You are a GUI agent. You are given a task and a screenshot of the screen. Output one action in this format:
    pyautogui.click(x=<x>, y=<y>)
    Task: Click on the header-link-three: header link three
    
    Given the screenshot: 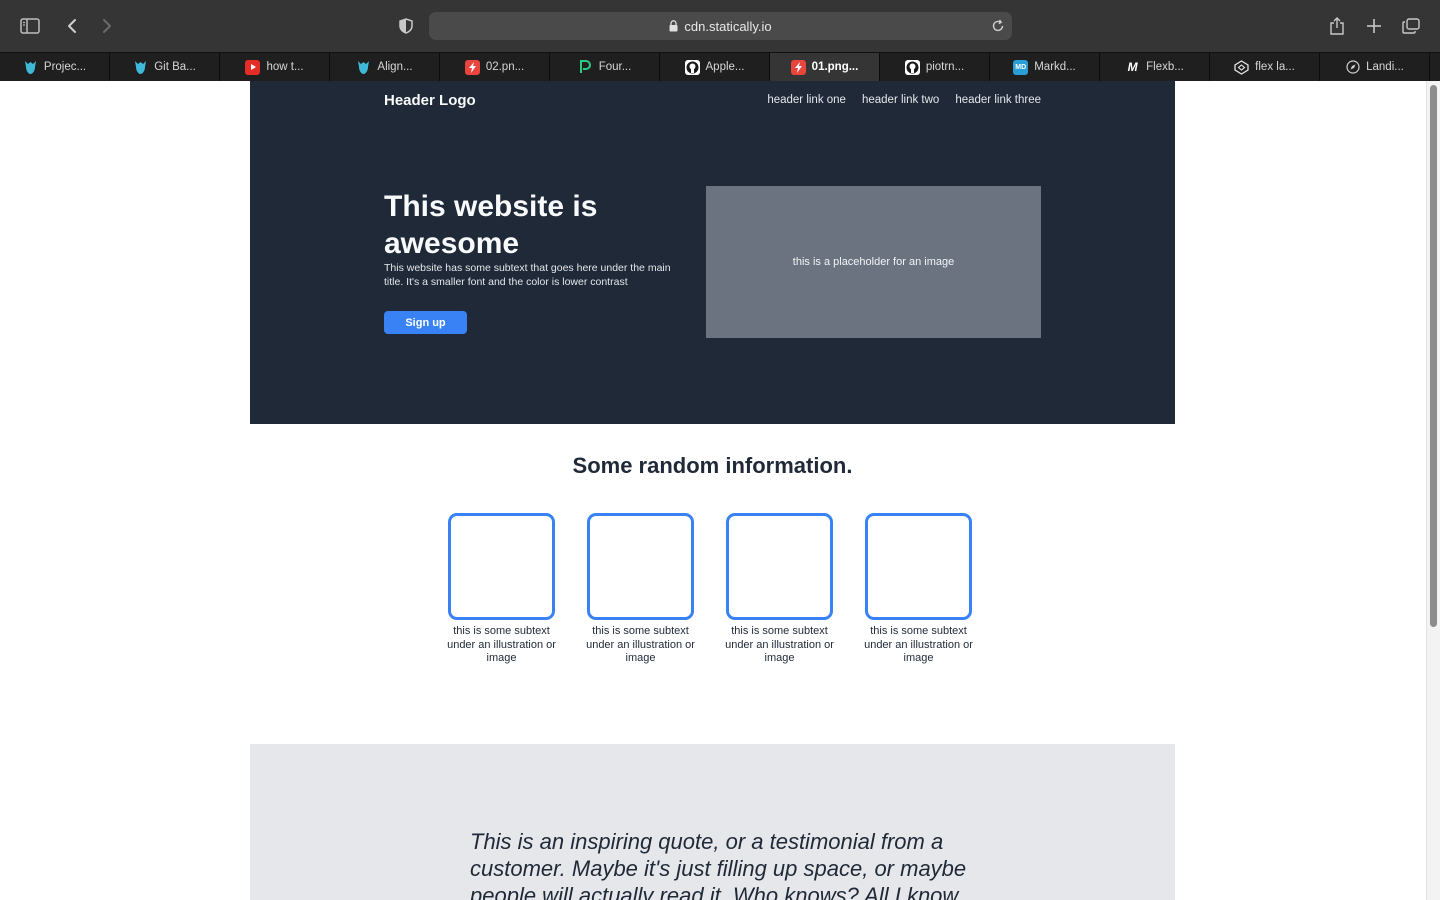 What is the action you would take?
    pyautogui.click(x=998, y=100)
    